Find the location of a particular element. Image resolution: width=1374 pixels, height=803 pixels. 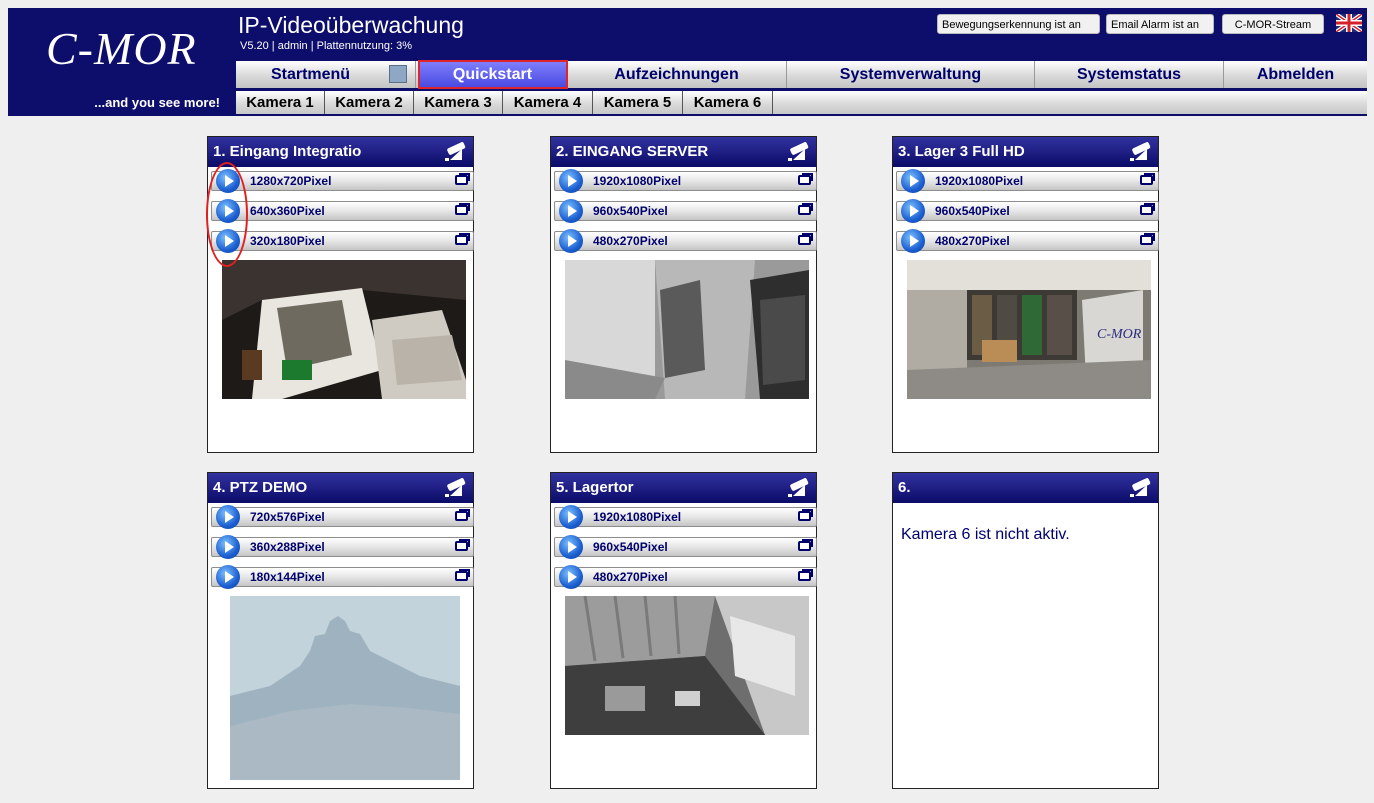

logo: C-MOR ...and you see more! is located at coordinates (120, 62).